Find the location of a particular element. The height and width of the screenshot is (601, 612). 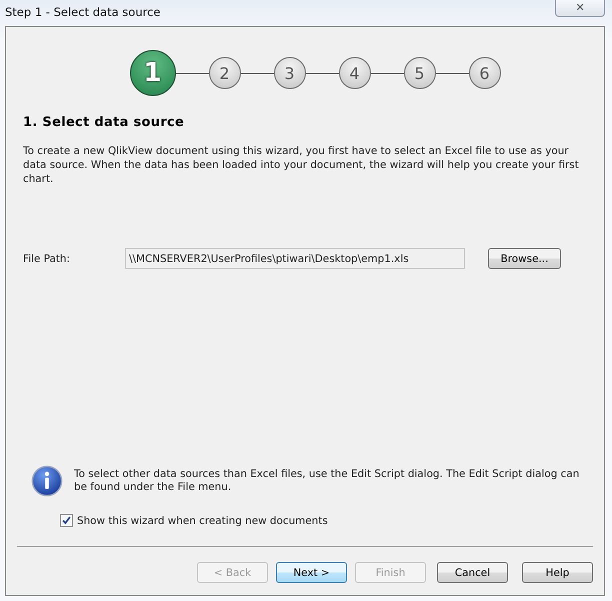

file-path-field: \\MCNSERVER2\UserProfiles\ptiwari\Desktop\emp1.xls is located at coordinates (295, 258).